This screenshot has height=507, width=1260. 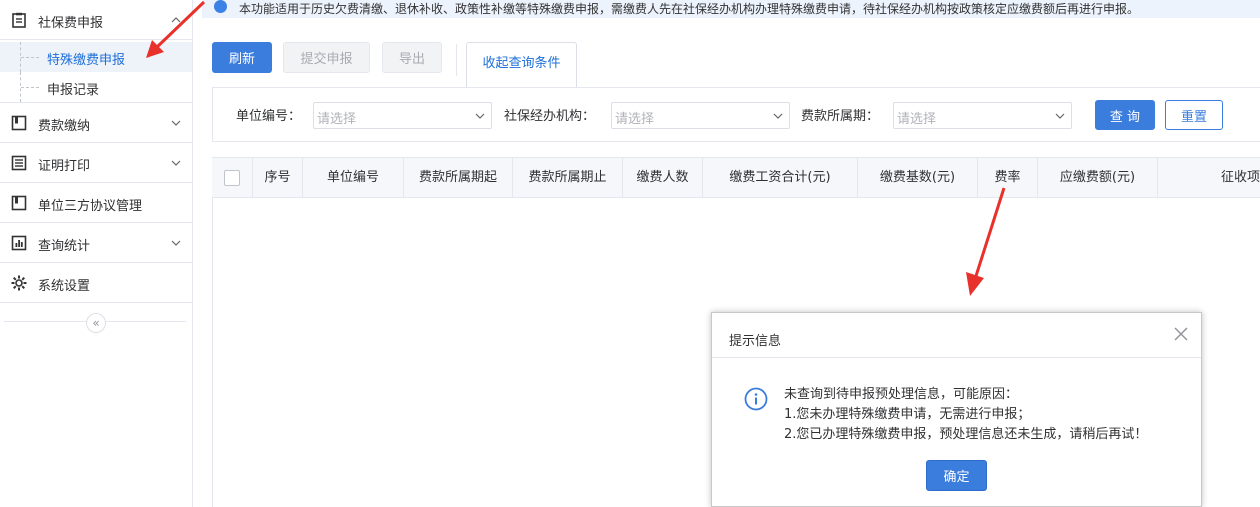 I want to click on dialog-message-line: 1.您未办理特殊缴费申请，无需进行申报；, so click(x=907, y=414).